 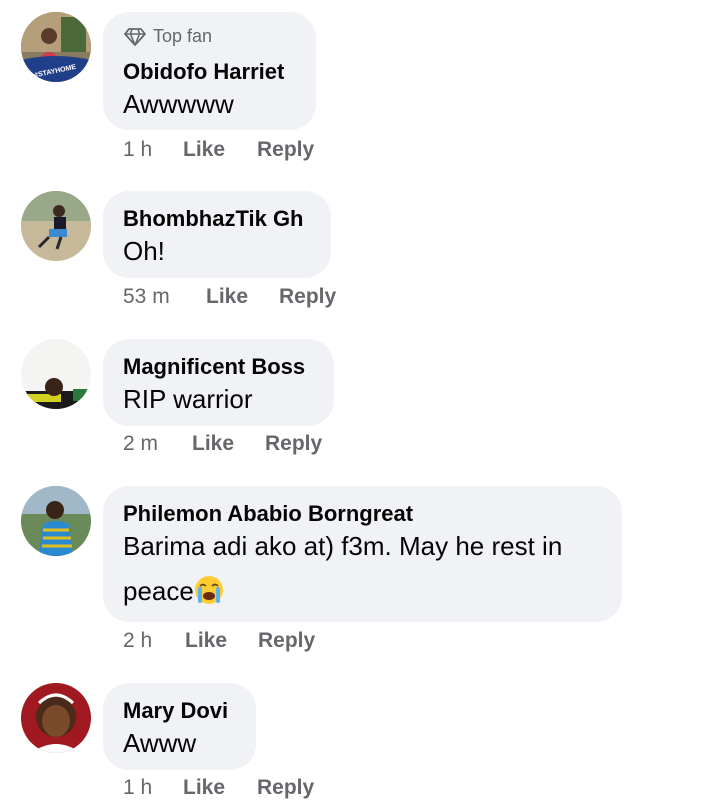 I want to click on comment-time: 53 m, so click(x=146, y=297).